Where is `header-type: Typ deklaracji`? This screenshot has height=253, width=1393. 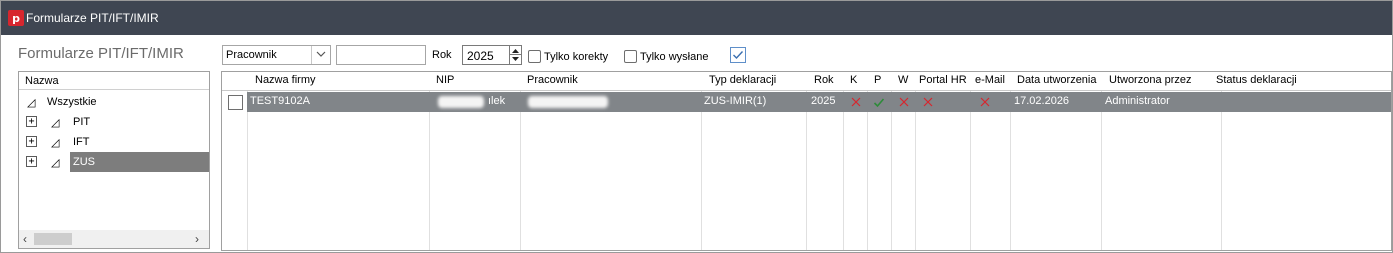 header-type: Typ deklaracji is located at coordinates (742, 80).